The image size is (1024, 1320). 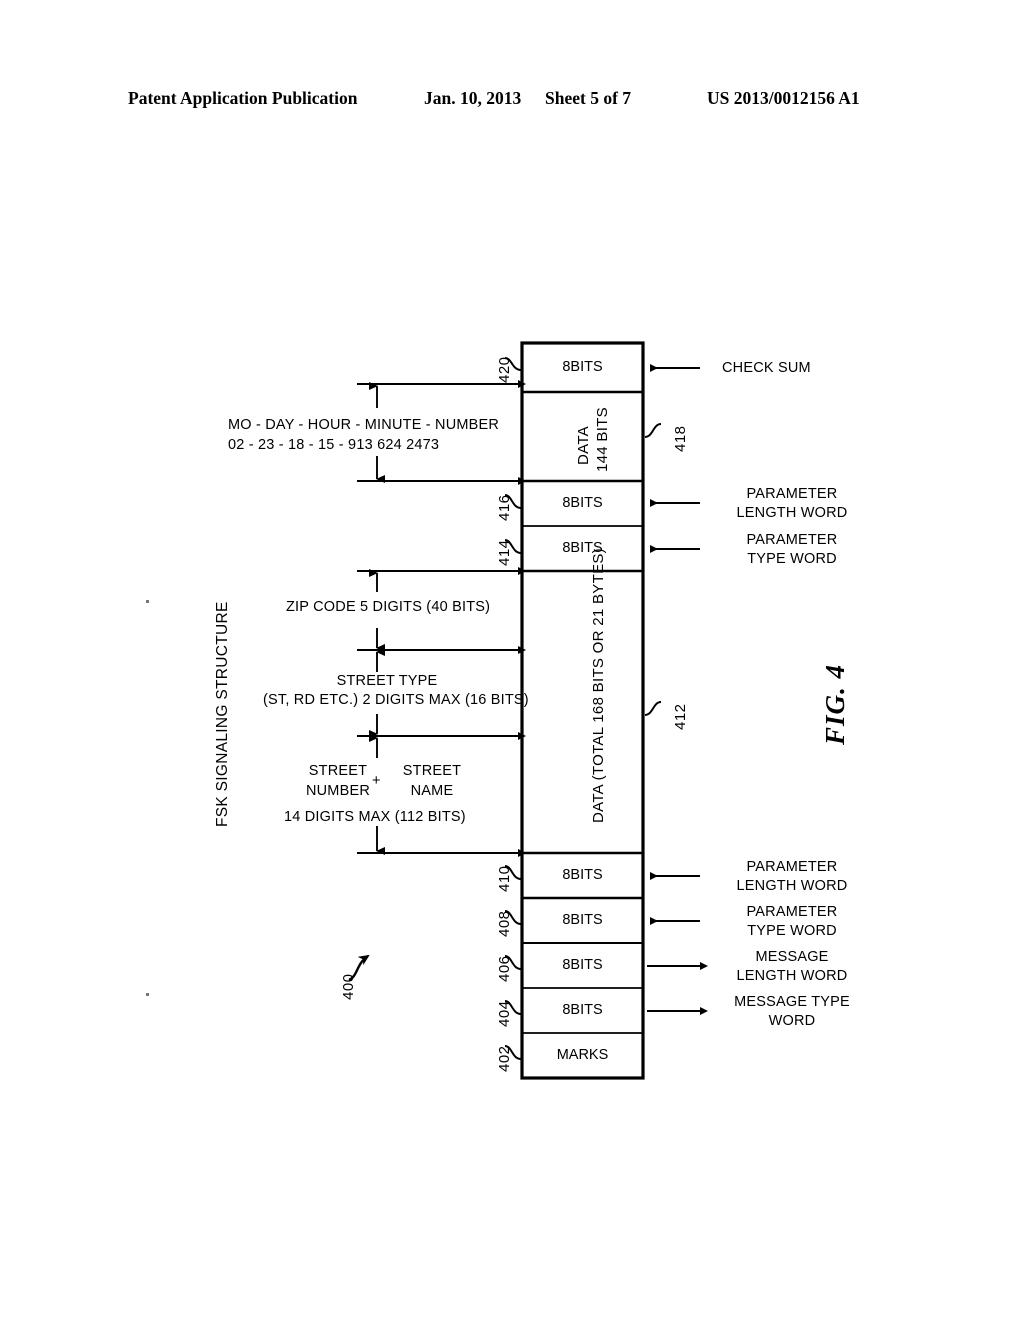 I want to click on callout-leaders, so click(x=677, y=689).